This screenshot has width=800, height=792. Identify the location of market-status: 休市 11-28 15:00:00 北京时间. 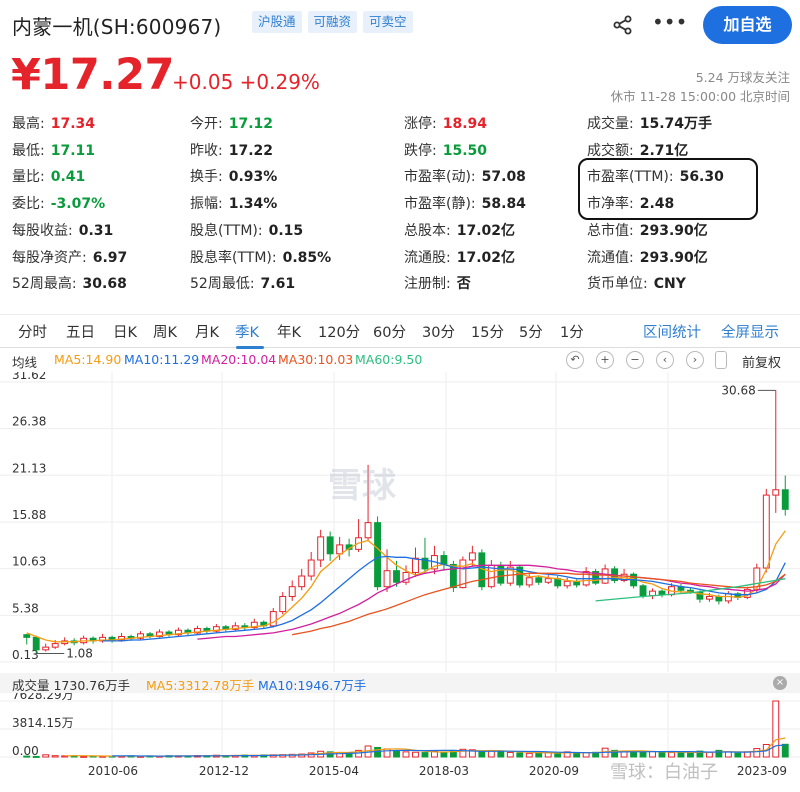
(700, 96).